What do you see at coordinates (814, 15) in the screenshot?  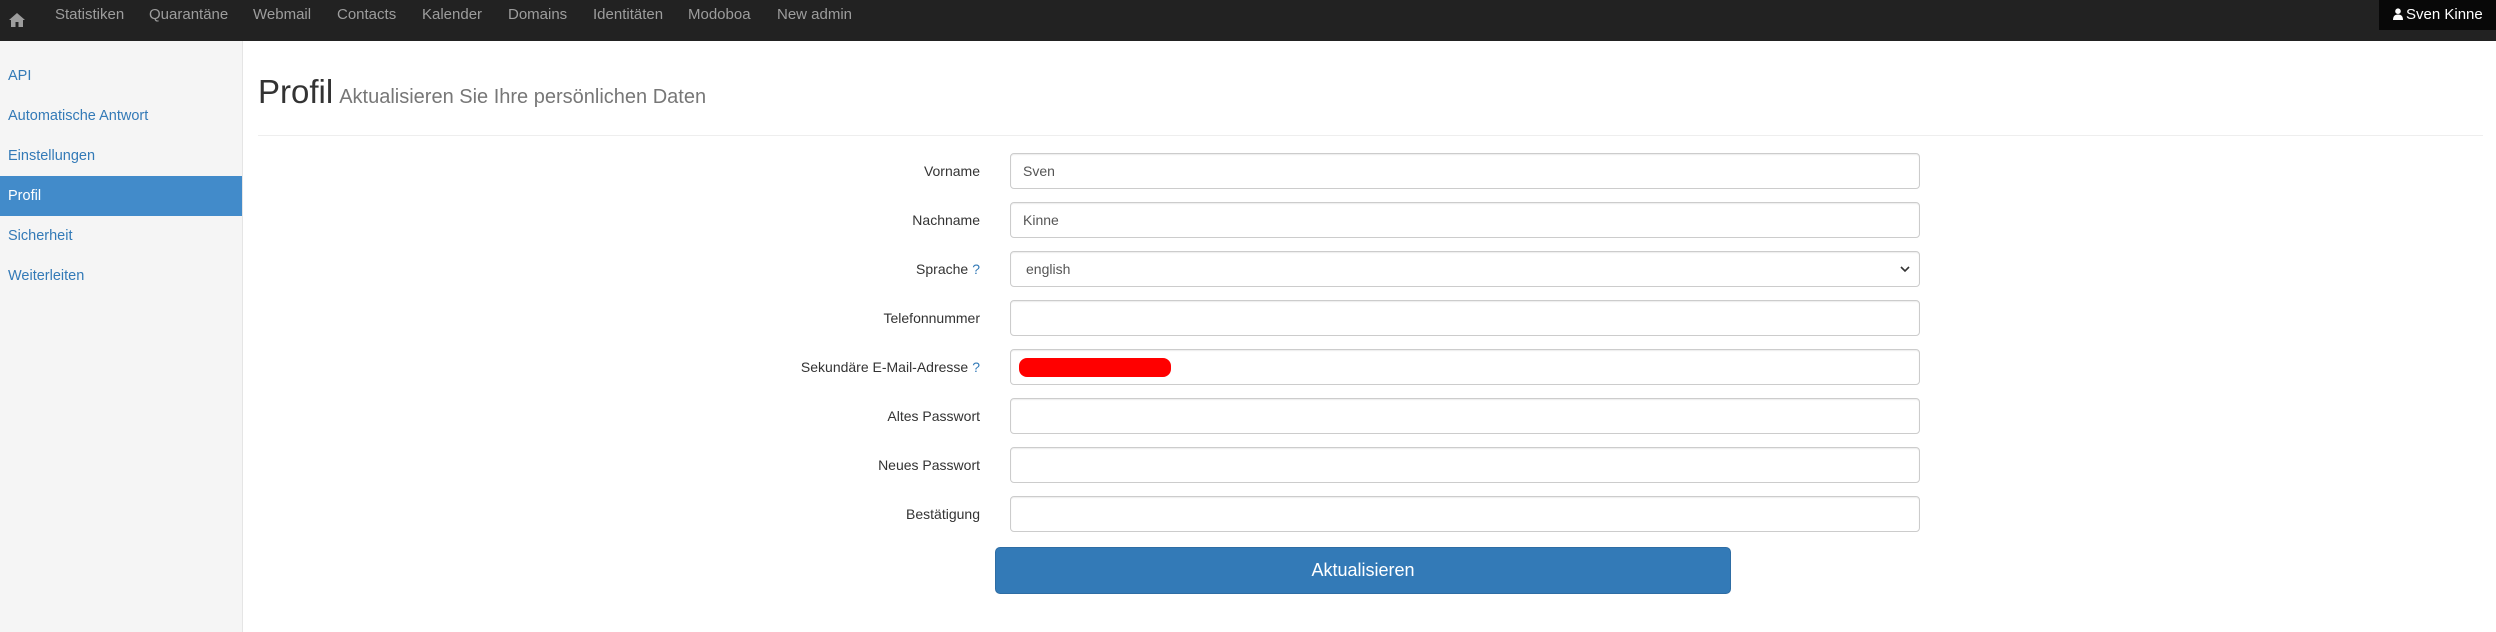 I see `nav-item-new-admin: New admin` at bounding box center [814, 15].